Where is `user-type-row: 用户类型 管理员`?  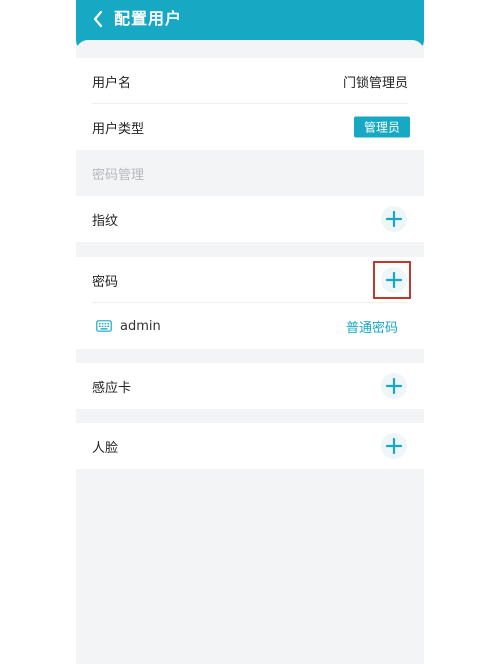 user-type-row: 用户类型 管理员 is located at coordinates (250, 127).